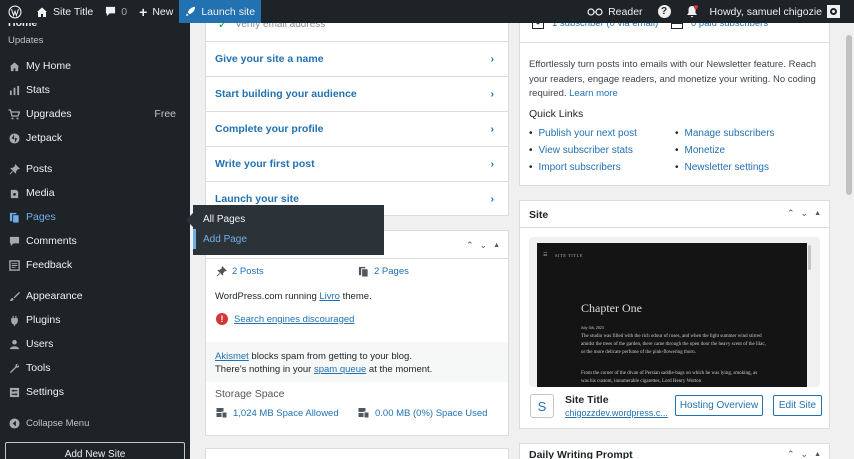  What do you see at coordinates (722, 167) in the screenshot?
I see `quick-link-settings: Newsletter settings` at bounding box center [722, 167].